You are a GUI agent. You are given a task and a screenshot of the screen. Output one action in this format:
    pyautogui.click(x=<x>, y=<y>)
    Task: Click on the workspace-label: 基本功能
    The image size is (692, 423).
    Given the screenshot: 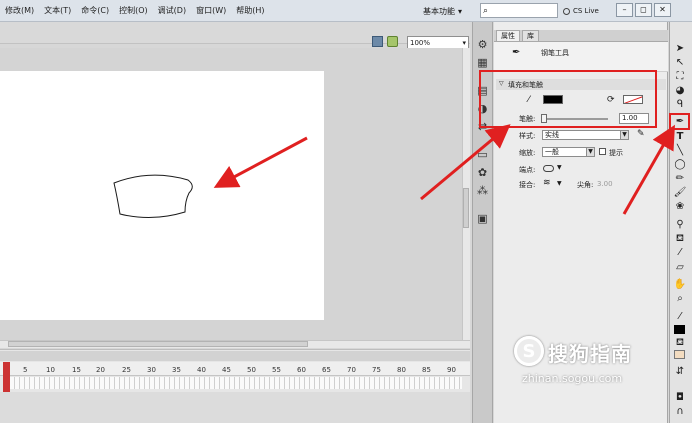 What is the action you would take?
    pyautogui.click(x=439, y=11)
    